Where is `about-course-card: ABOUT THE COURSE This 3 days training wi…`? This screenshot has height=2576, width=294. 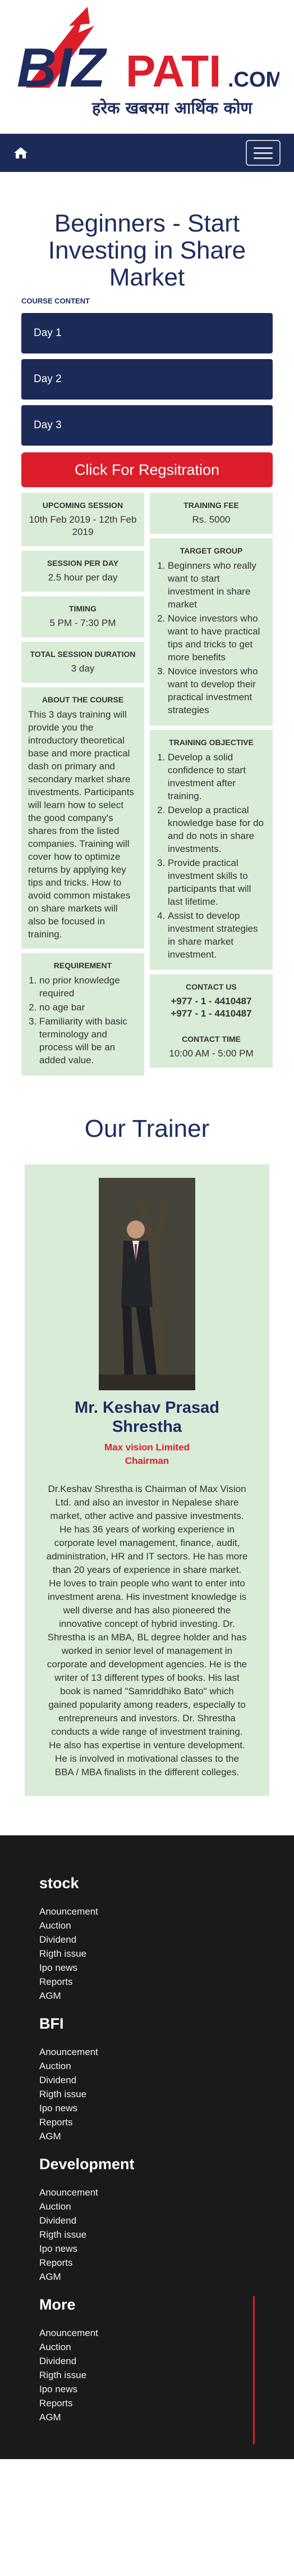 about-course-card: ABOUT THE COURSE This 3 days training wi… is located at coordinates (82, 818).